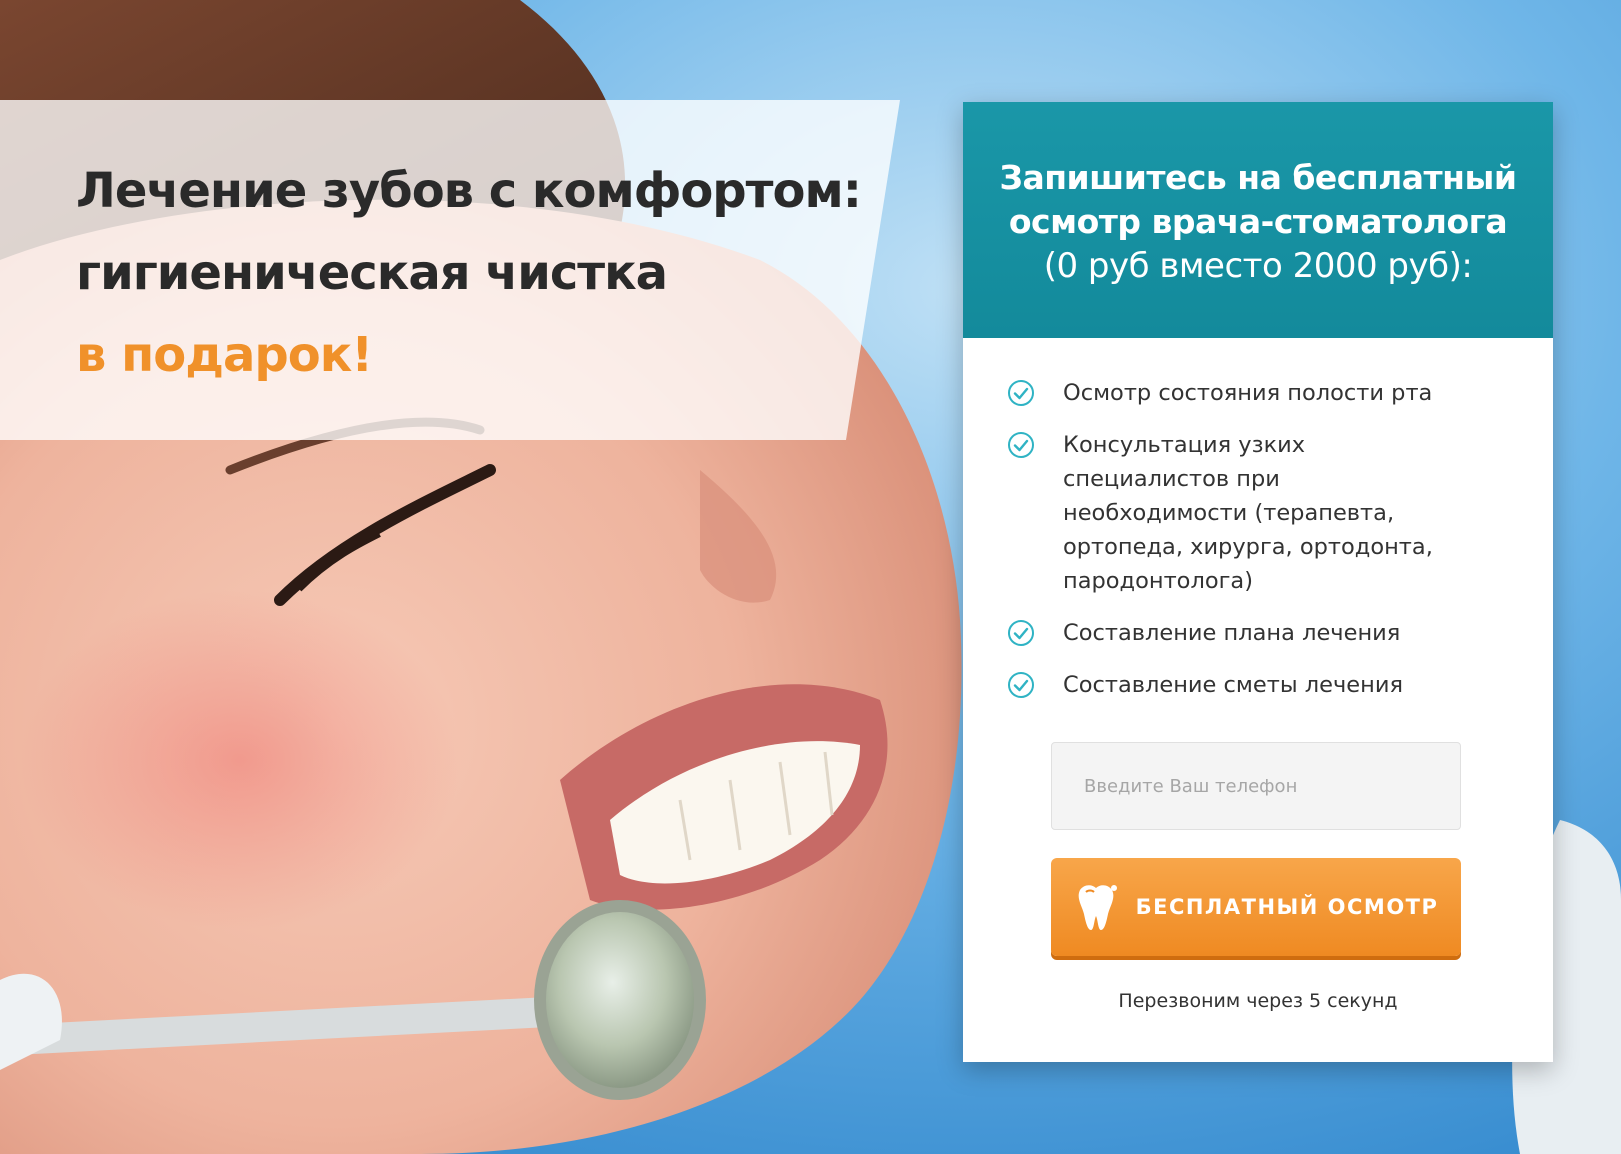 Image resolution: width=1621 pixels, height=1154 pixels. I want to click on feature-label: Составление плана лечения, so click(1232, 633).